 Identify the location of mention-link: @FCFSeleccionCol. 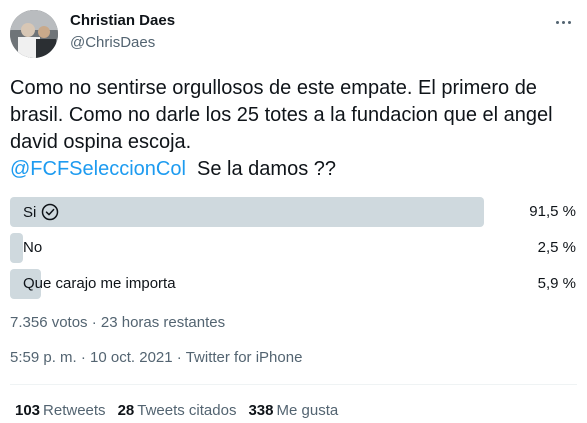
(98, 169).